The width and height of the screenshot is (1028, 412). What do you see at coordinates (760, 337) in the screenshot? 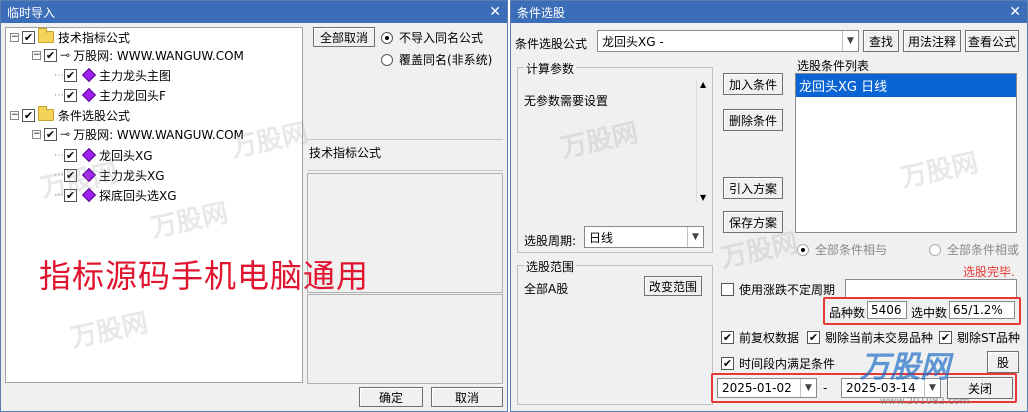
I see `pre-adjust-checkbox: ✔ 前复权数据` at bounding box center [760, 337].